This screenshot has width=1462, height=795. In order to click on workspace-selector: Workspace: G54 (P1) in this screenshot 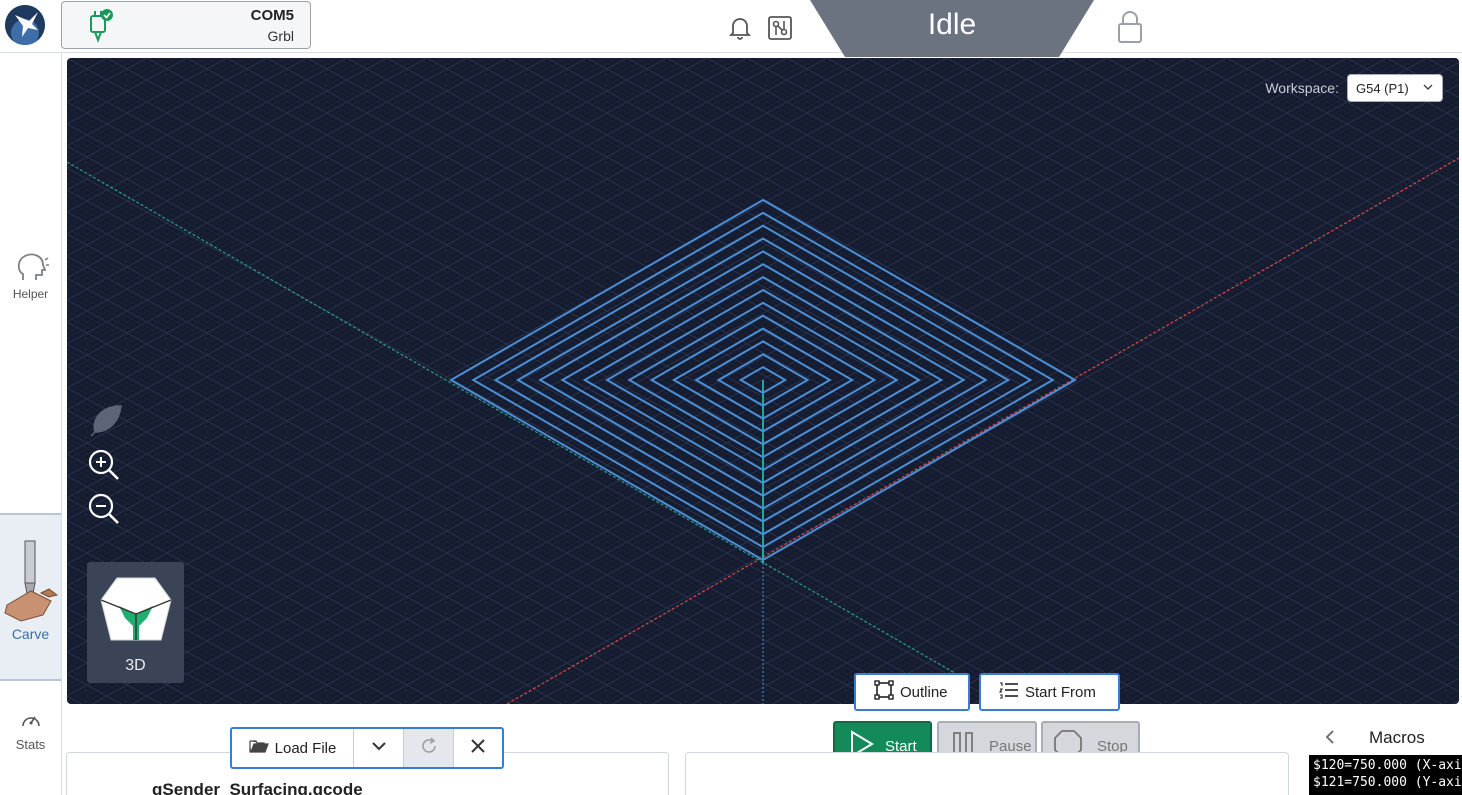, I will do `click(1354, 88)`.